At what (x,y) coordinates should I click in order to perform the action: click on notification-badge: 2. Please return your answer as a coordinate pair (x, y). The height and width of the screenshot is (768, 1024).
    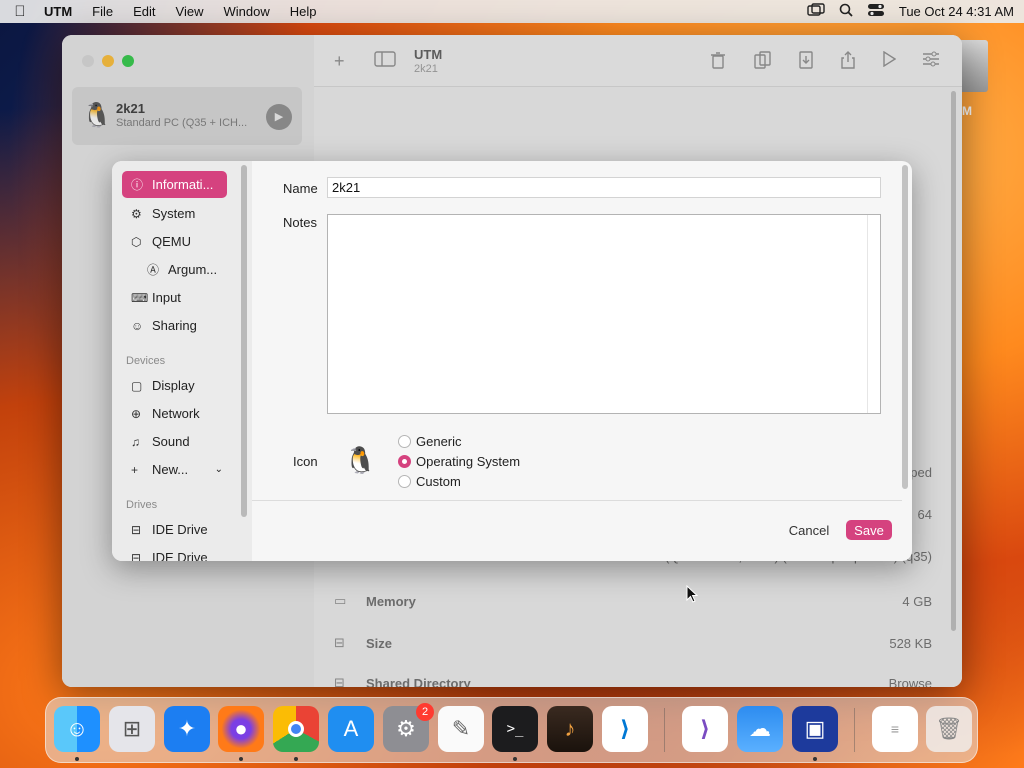
    Looking at the image, I should click on (425, 712).